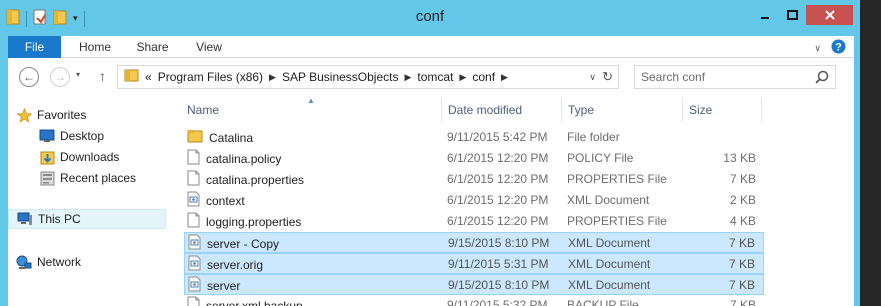 Image resolution: width=881 pixels, height=306 pixels. What do you see at coordinates (592, 77) in the screenshot?
I see `chevron-down-icon: ∨` at bounding box center [592, 77].